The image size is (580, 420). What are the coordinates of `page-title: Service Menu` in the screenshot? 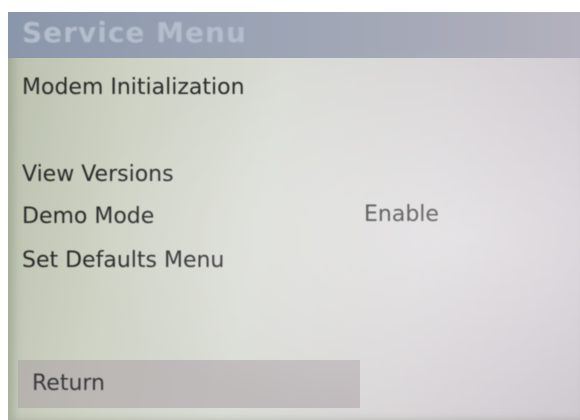 It's located at (134, 32).